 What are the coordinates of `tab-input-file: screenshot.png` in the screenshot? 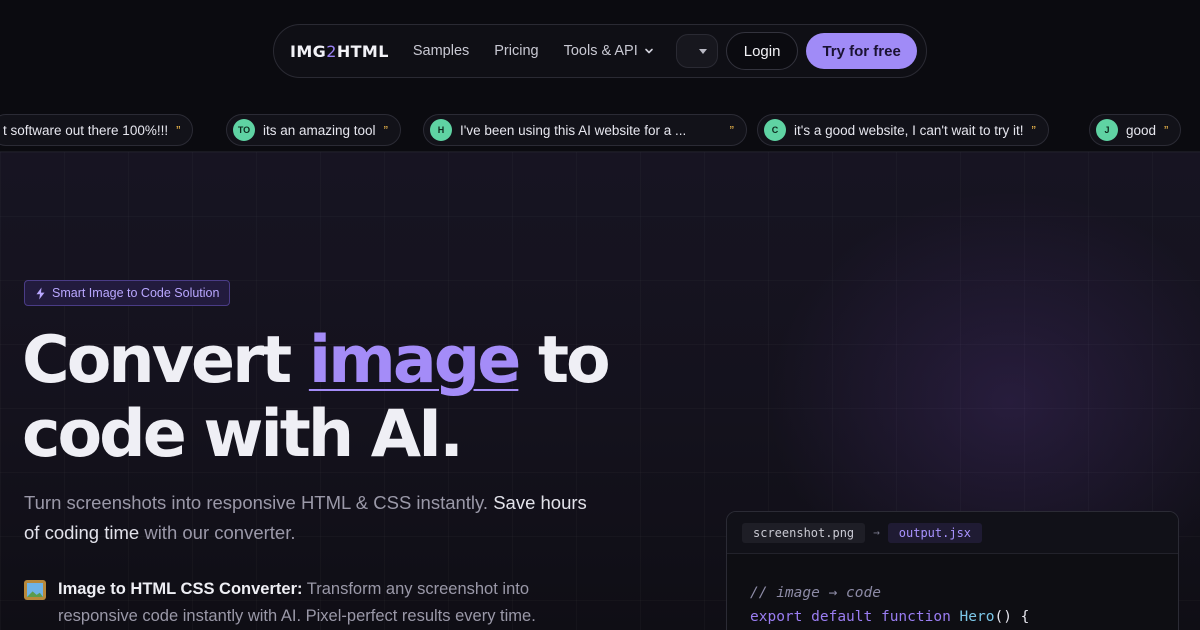 It's located at (804, 532).